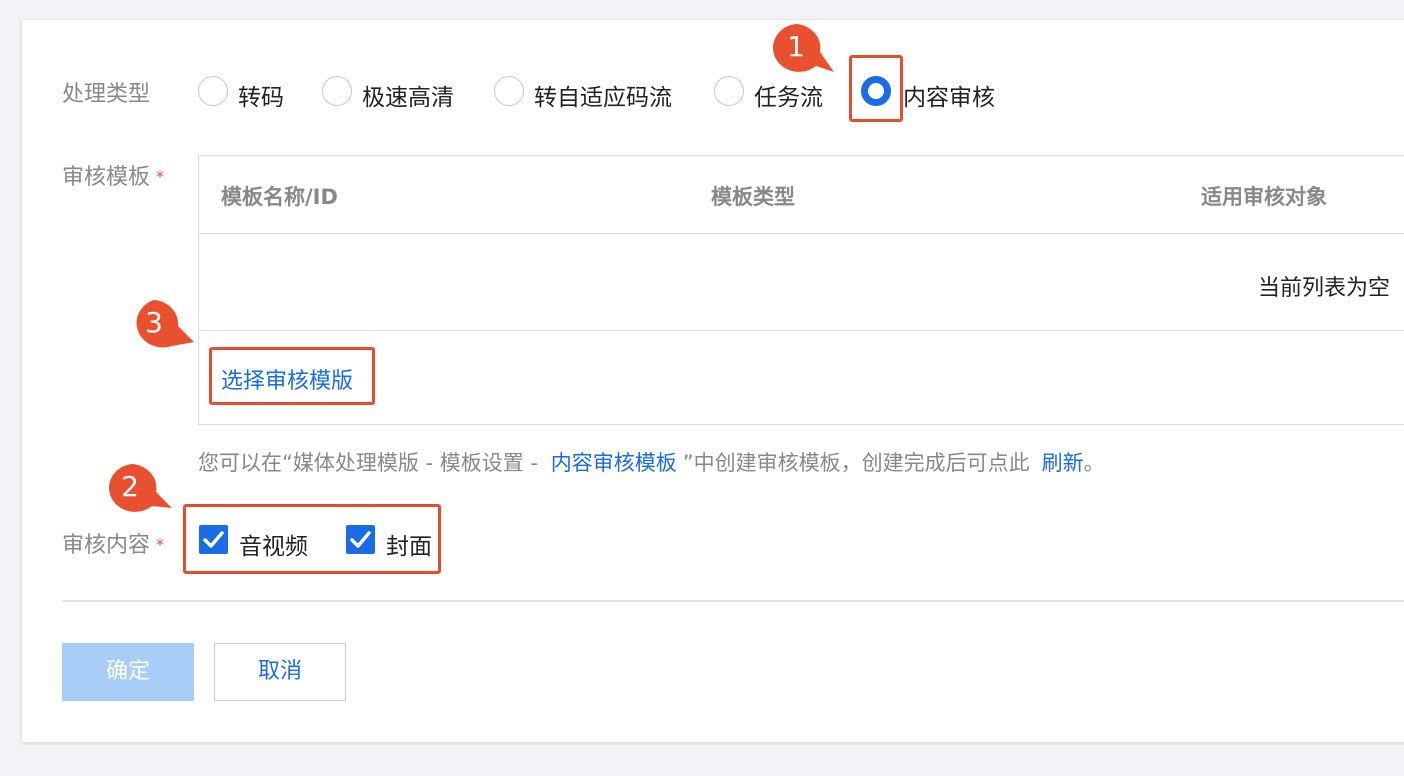 The width and height of the screenshot is (1404, 776). Describe the element at coordinates (261, 98) in the screenshot. I see `radio-label: 转码` at that location.